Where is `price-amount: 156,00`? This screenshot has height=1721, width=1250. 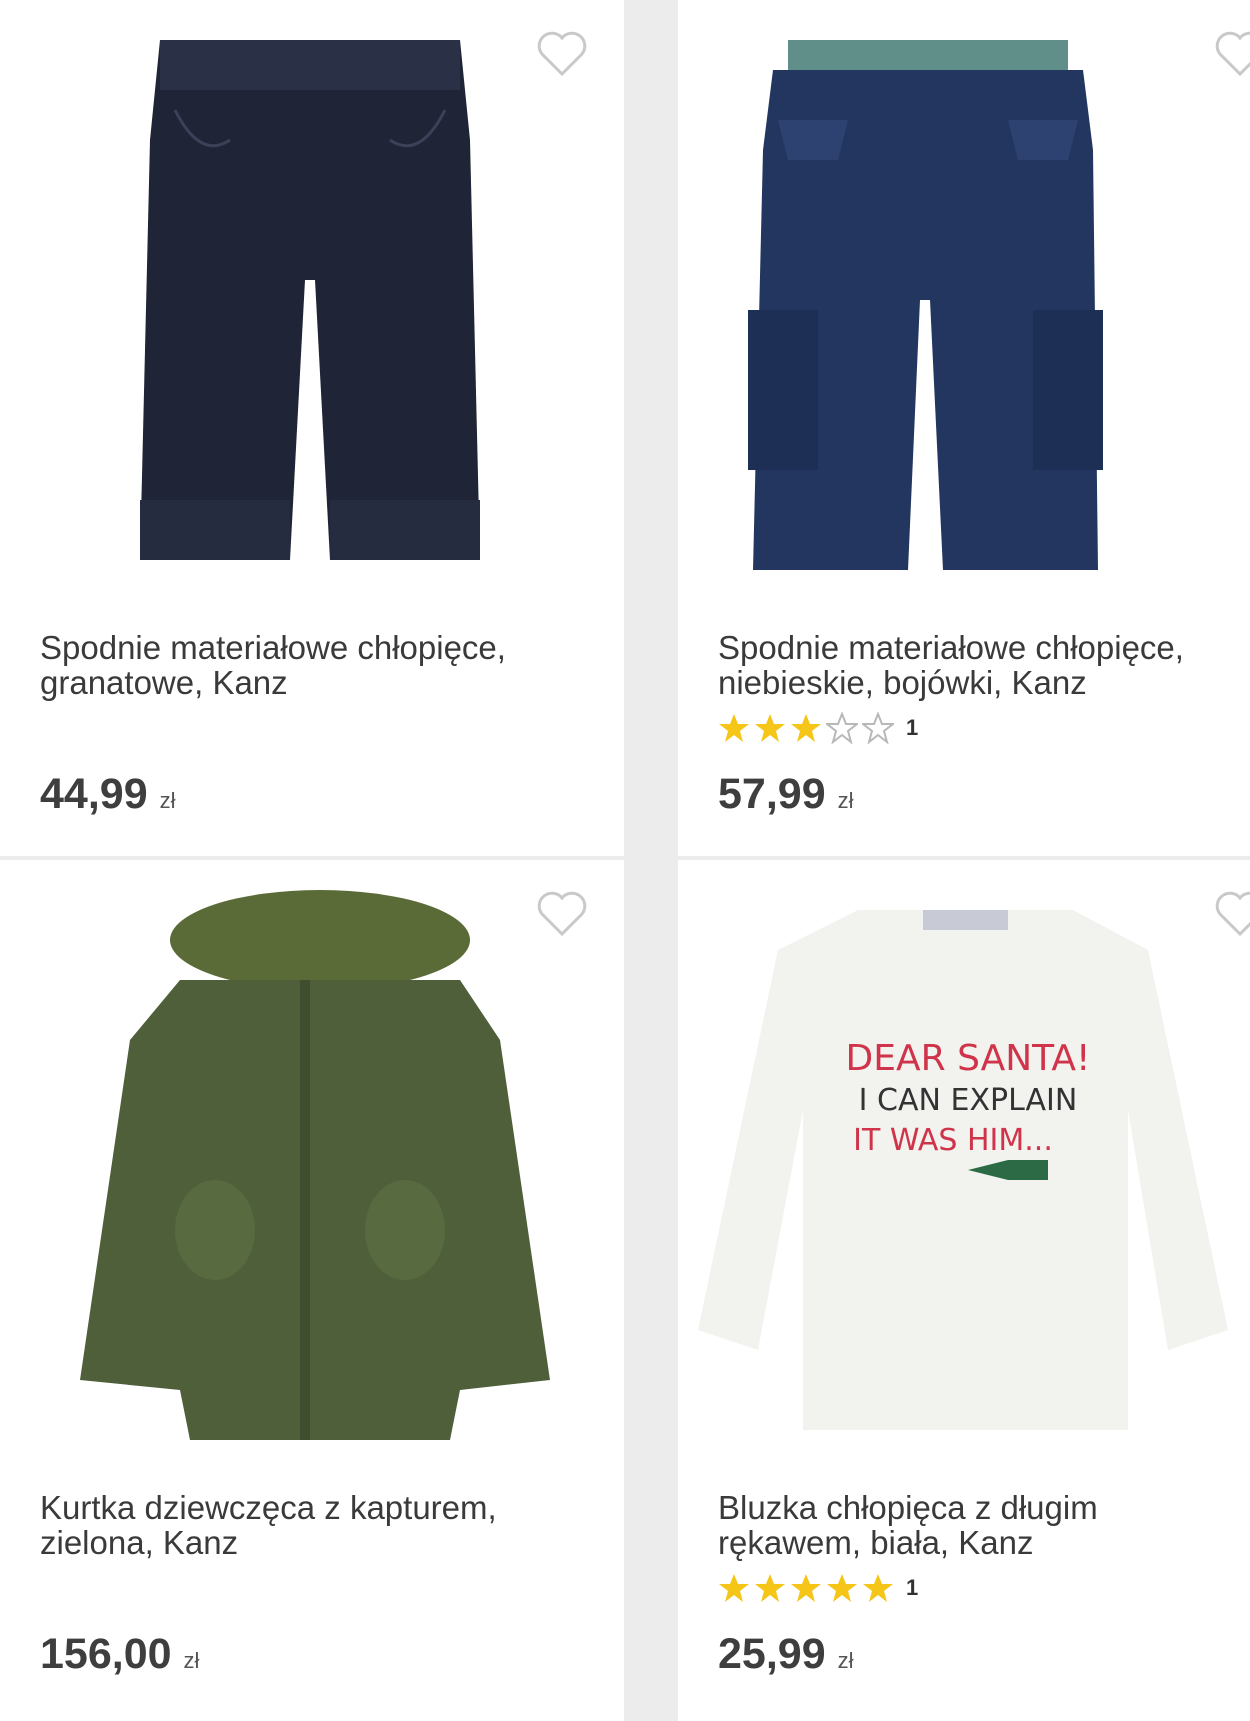
price-amount: 156,00 is located at coordinates (106, 1654).